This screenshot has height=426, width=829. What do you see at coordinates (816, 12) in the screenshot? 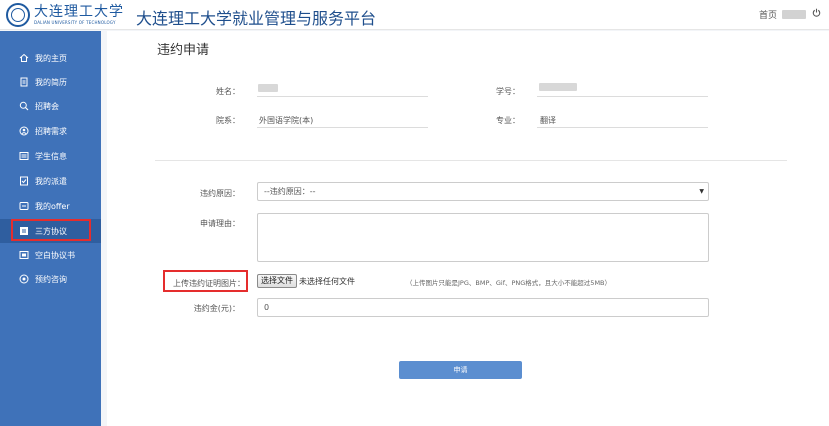
I see `power-icon` at bounding box center [816, 12].